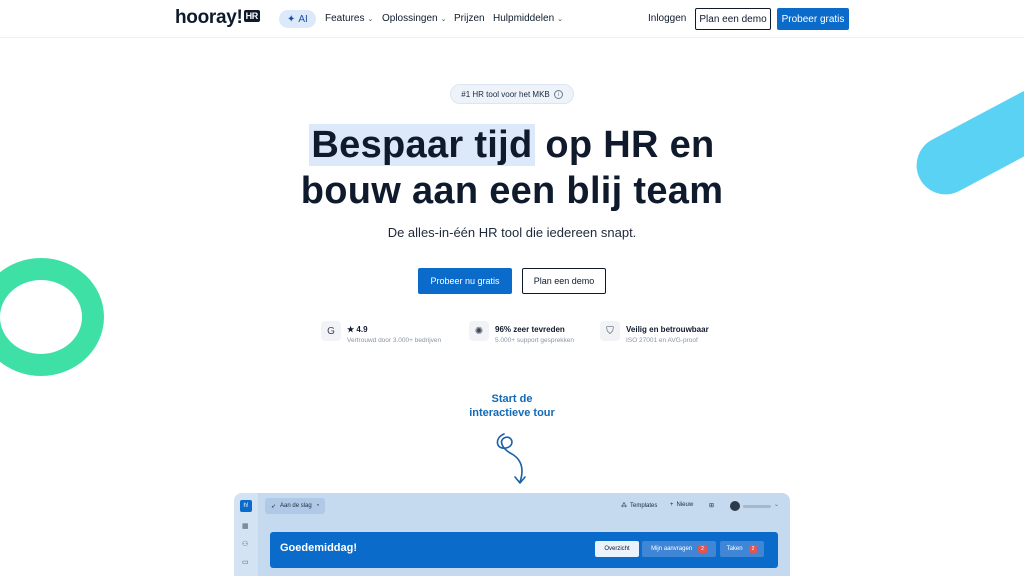 The width and height of the screenshot is (1024, 576). I want to click on get-started-label: Aan de slag, so click(296, 506).